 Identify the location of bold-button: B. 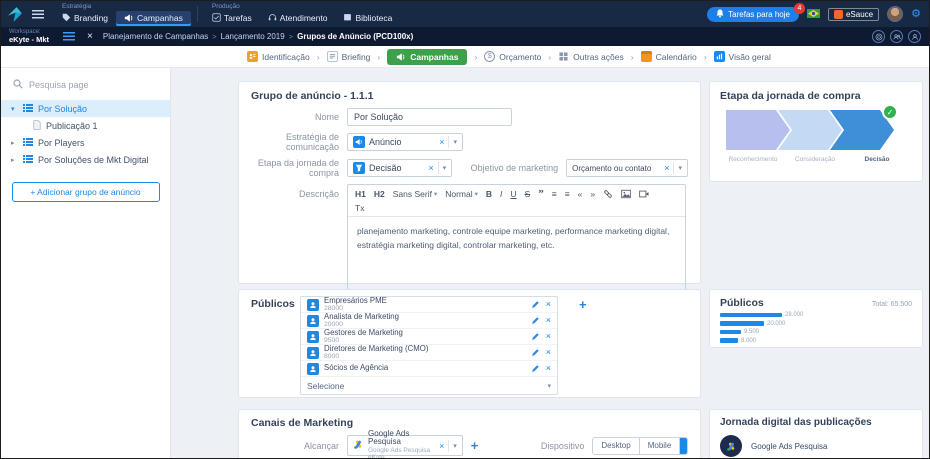
(489, 194).